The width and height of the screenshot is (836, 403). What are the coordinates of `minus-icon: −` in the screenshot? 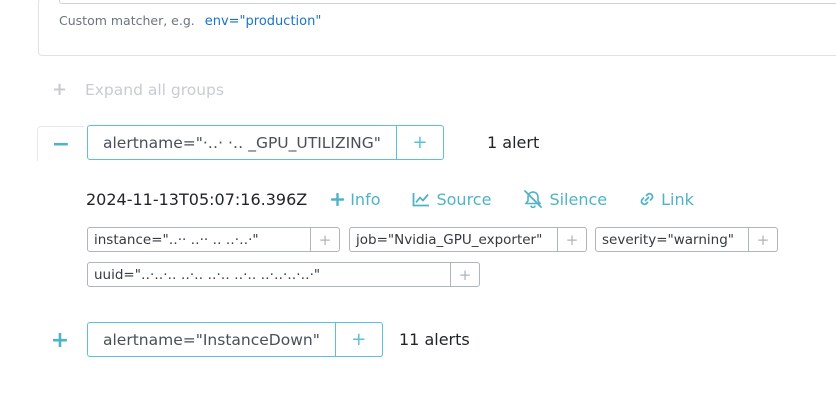 It's located at (61, 144).